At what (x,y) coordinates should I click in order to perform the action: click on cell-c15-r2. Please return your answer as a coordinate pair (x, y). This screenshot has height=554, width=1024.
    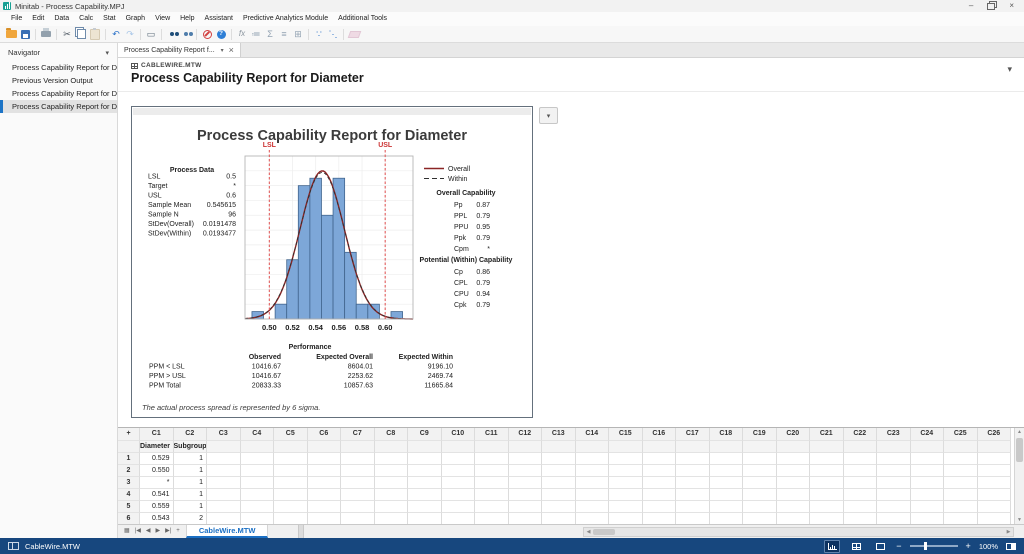
    Looking at the image, I should click on (626, 471).